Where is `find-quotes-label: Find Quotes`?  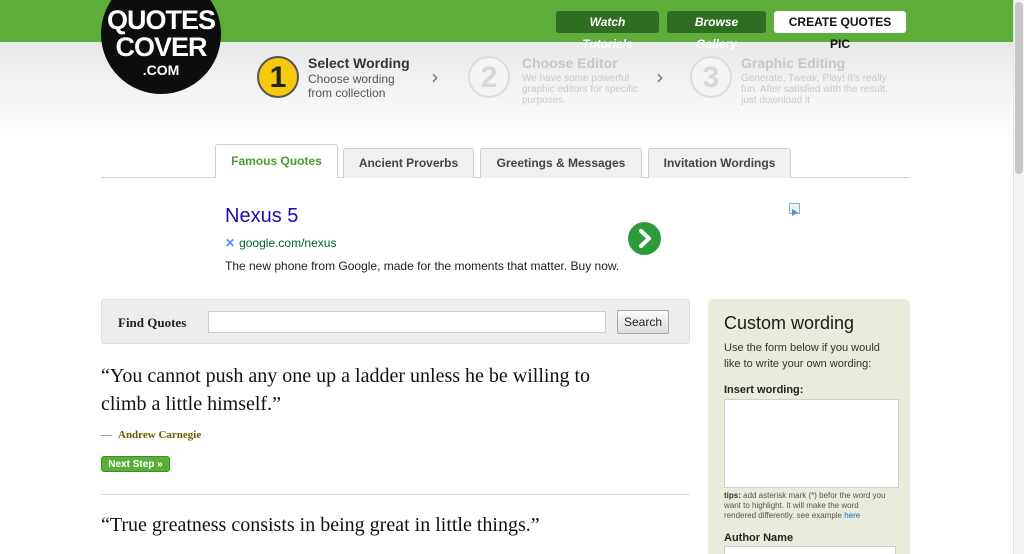 find-quotes-label: Find Quotes is located at coordinates (152, 322).